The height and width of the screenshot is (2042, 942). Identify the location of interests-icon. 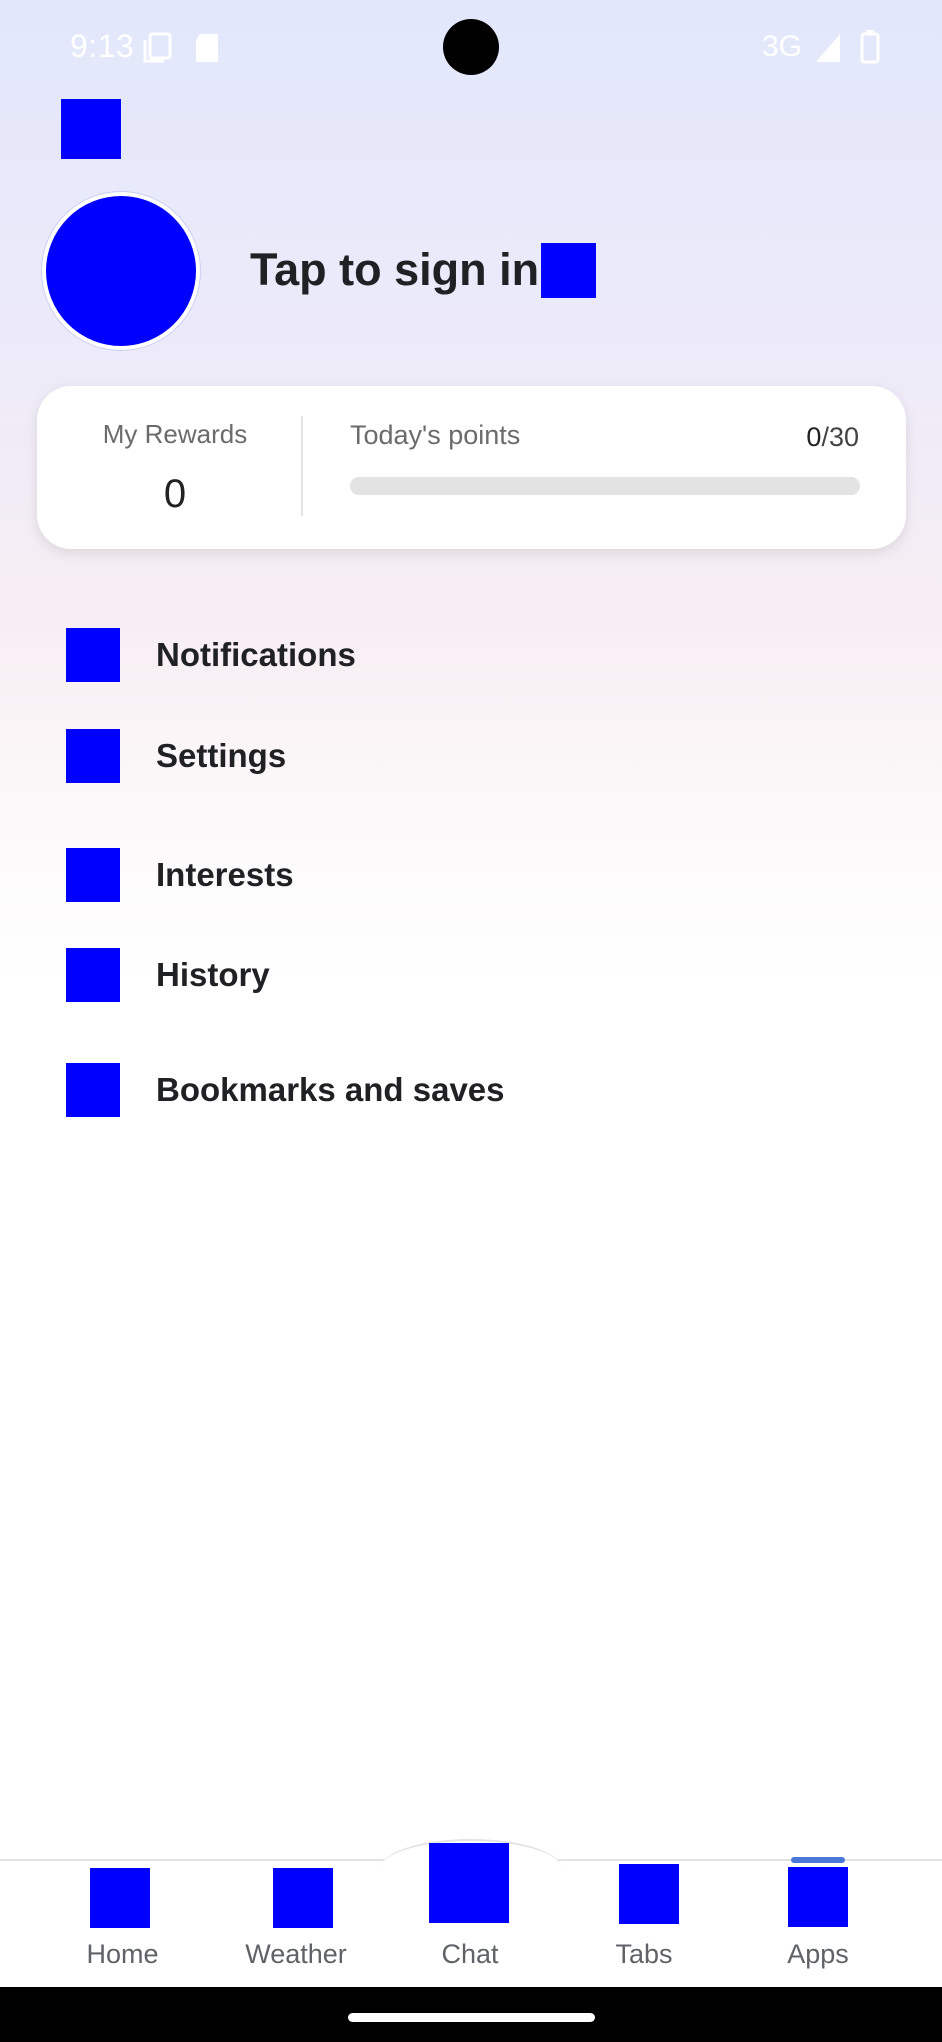
(93, 875).